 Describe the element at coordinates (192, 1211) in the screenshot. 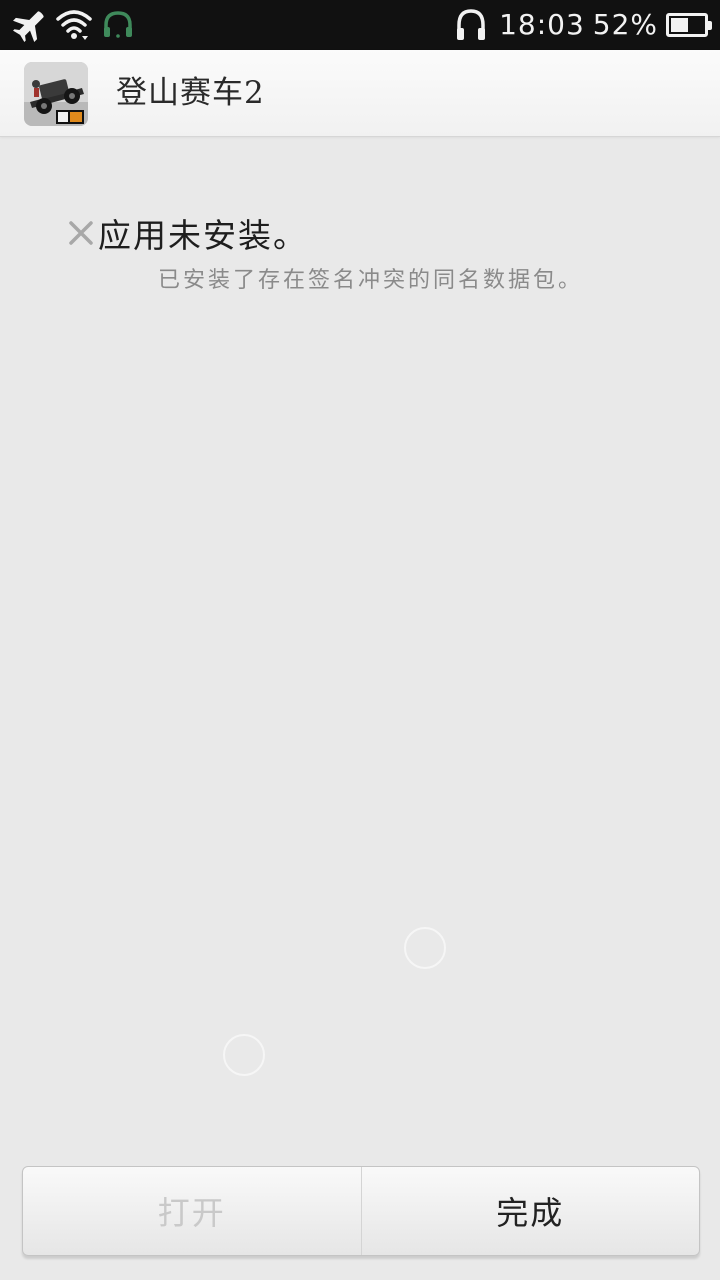

I see `open-button: 打开` at that location.